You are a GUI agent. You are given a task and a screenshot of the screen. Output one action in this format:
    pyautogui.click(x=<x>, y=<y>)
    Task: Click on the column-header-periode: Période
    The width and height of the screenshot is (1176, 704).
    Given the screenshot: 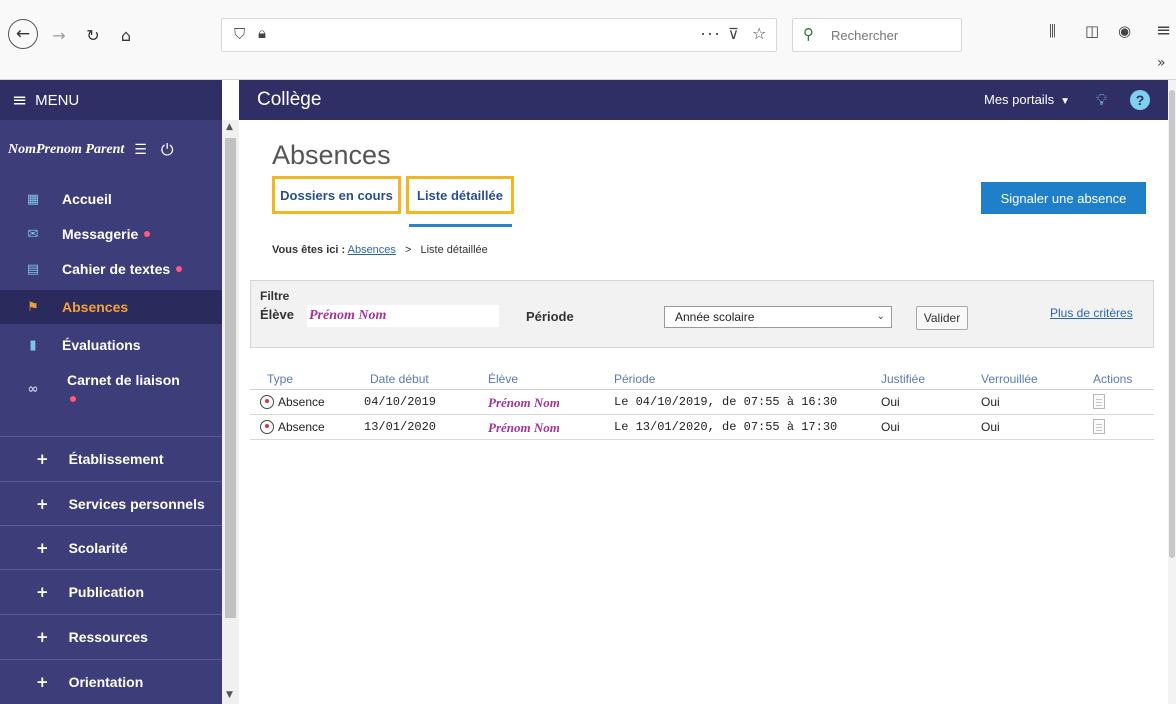 What is the action you would take?
    pyautogui.click(x=634, y=379)
    